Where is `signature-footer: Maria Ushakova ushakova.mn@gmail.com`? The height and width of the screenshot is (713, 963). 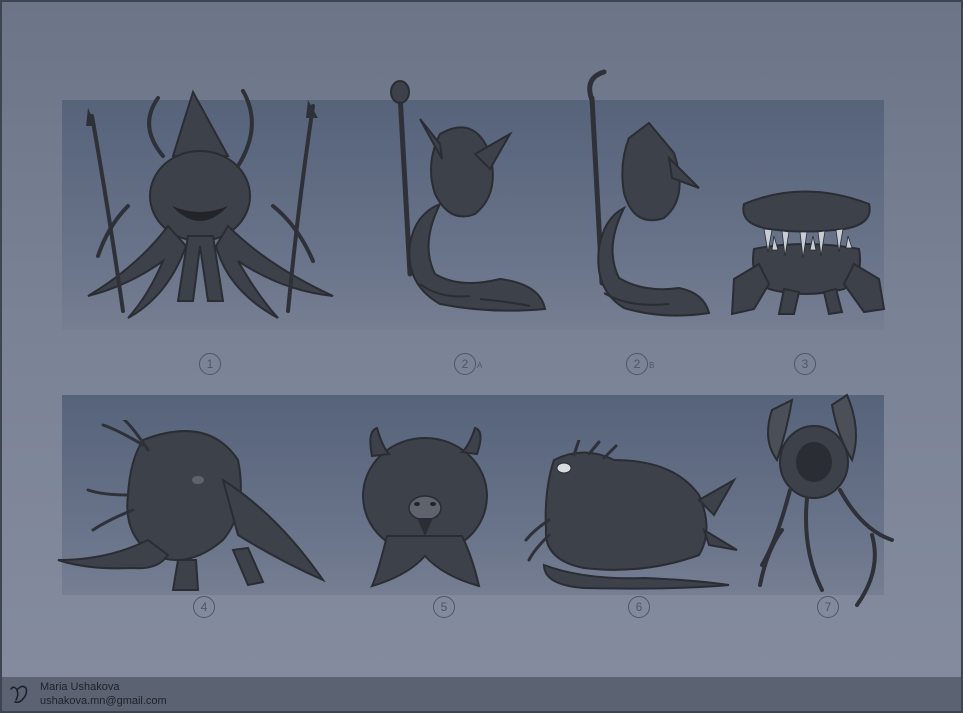 signature-footer: Maria Ushakova ushakova.mn@gmail.com is located at coordinates (481, 694).